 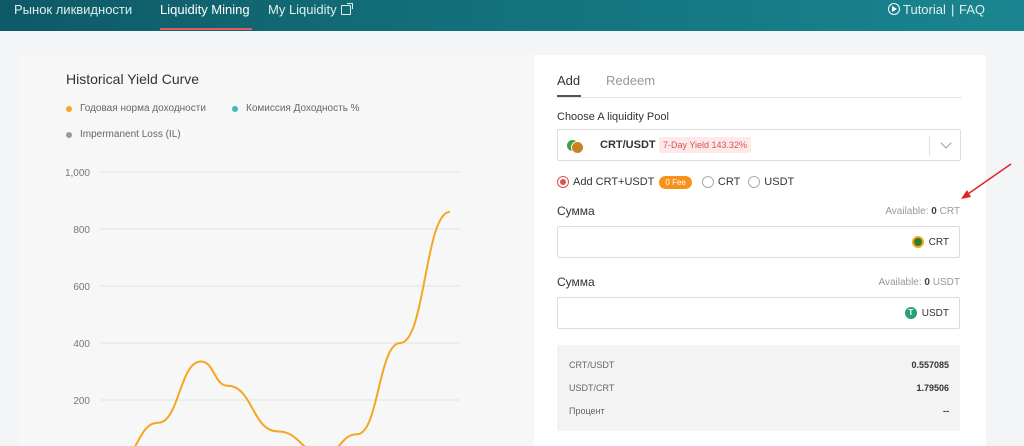 I want to click on info-value: 0.557085, so click(x=930, y=365).